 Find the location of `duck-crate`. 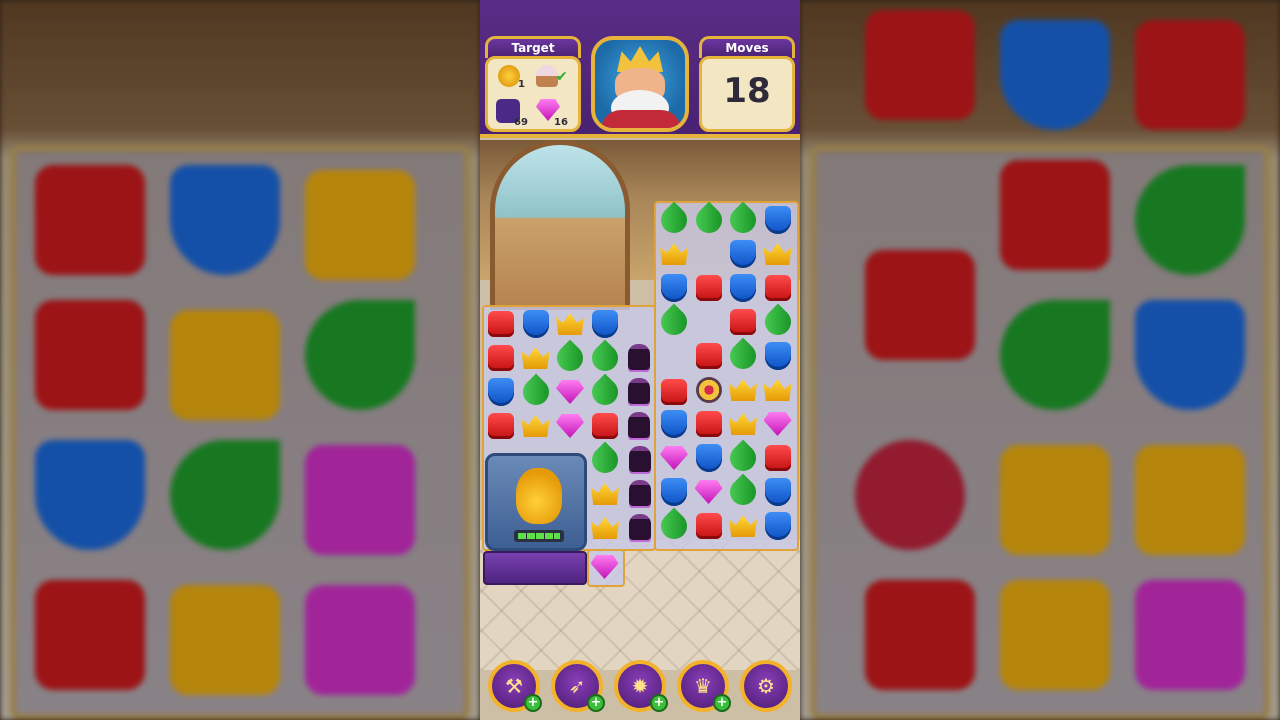

duck-crate is located at coordinates (536, 502).